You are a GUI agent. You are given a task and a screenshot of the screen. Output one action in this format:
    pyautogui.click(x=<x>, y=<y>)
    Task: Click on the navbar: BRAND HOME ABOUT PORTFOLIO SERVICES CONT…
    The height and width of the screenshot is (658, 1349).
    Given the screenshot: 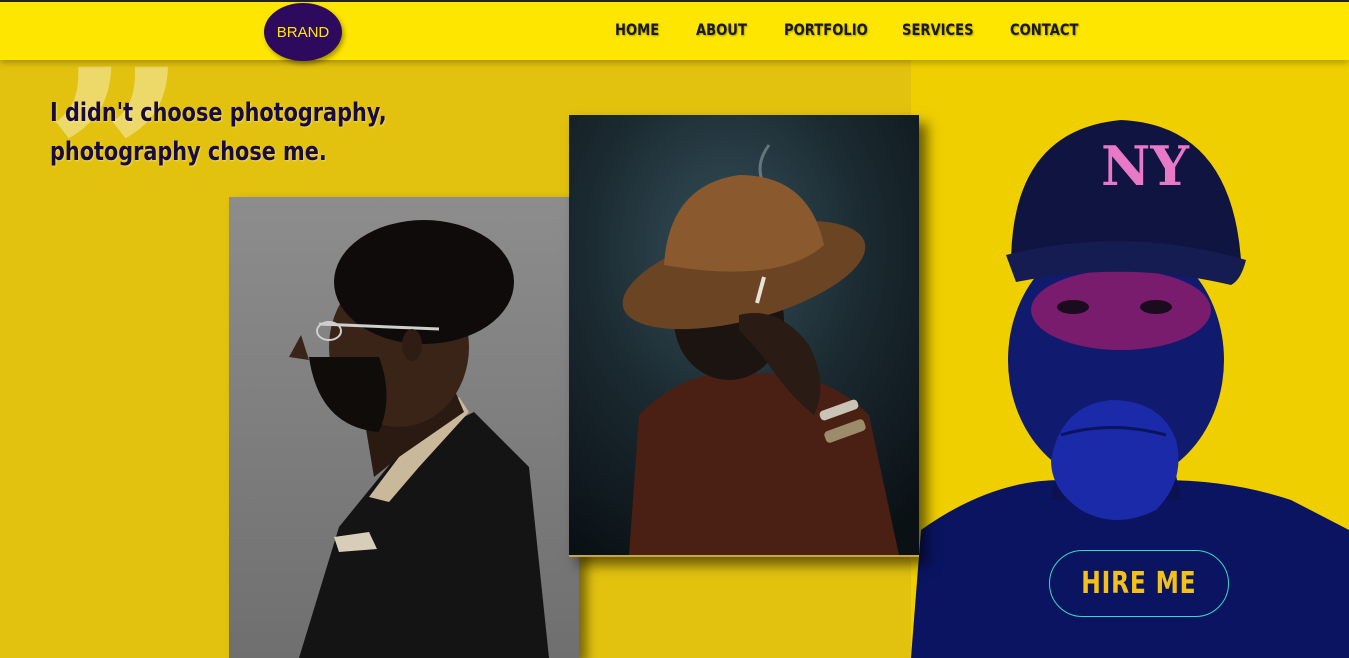 What is the action you would take?
    pyautogui.click(x=674, y=30)
    